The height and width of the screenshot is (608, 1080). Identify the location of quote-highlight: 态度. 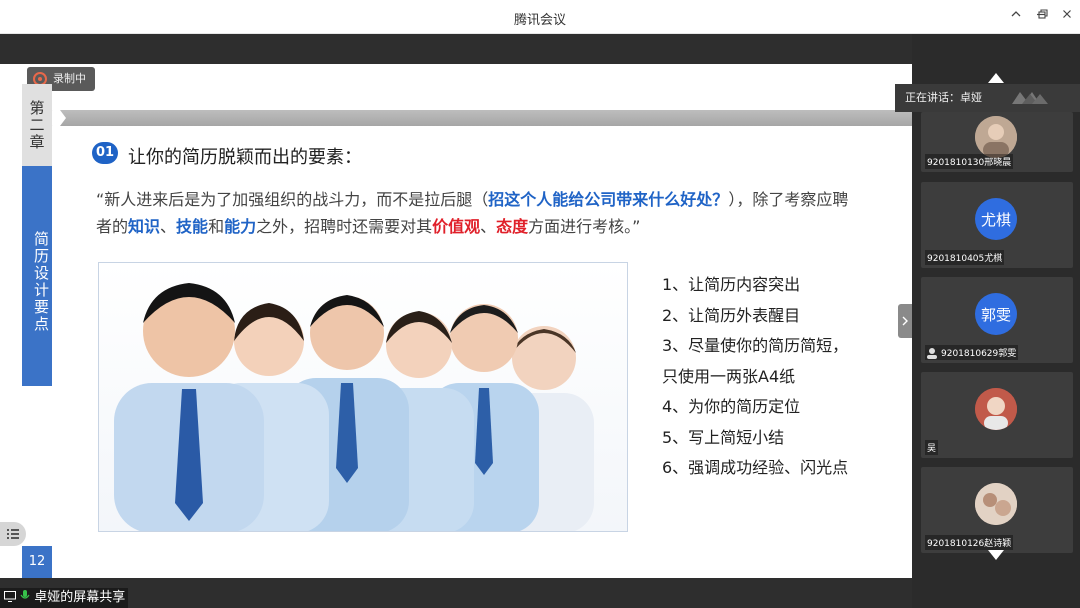
(512, 226).